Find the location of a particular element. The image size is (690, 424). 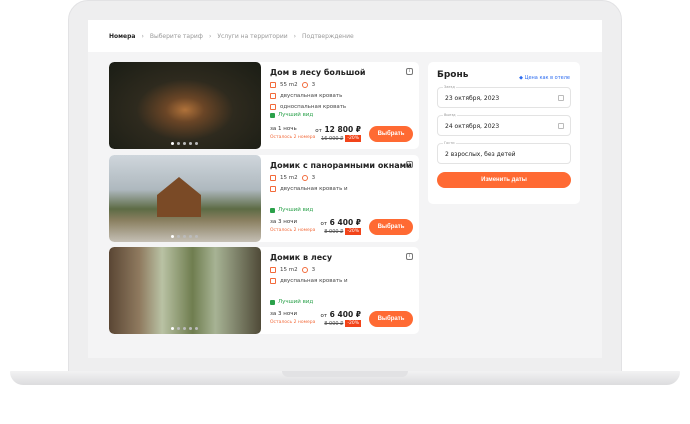

room-title: Домик с панорамными окнами is located at coordinates (341, 165).